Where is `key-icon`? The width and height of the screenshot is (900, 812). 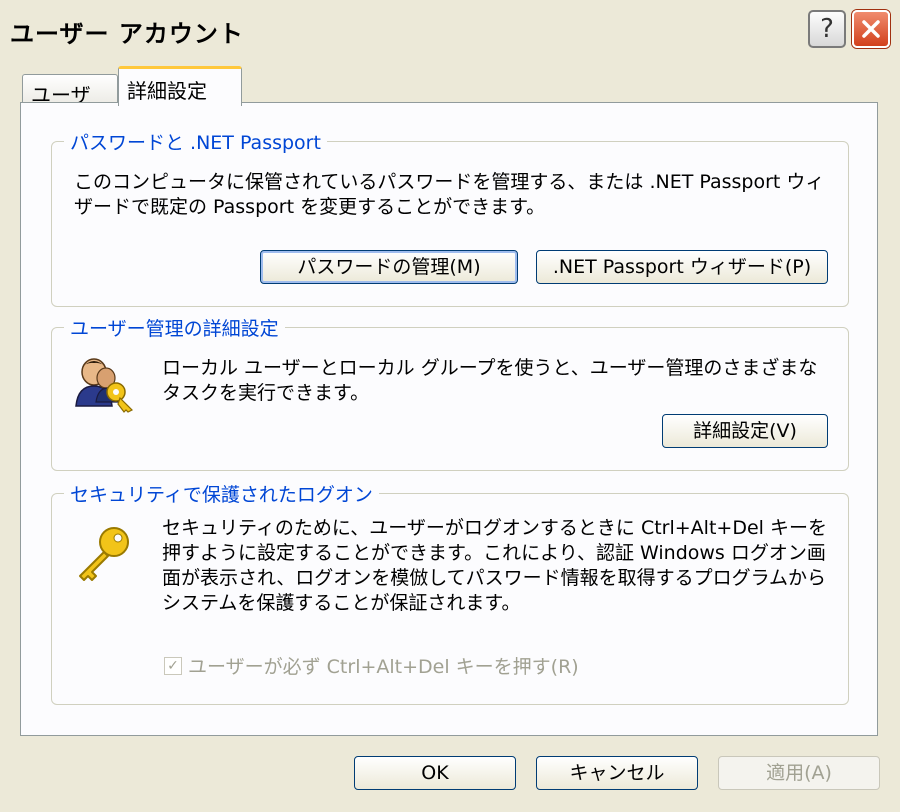
key-icon is located at coordinates (104, 554).